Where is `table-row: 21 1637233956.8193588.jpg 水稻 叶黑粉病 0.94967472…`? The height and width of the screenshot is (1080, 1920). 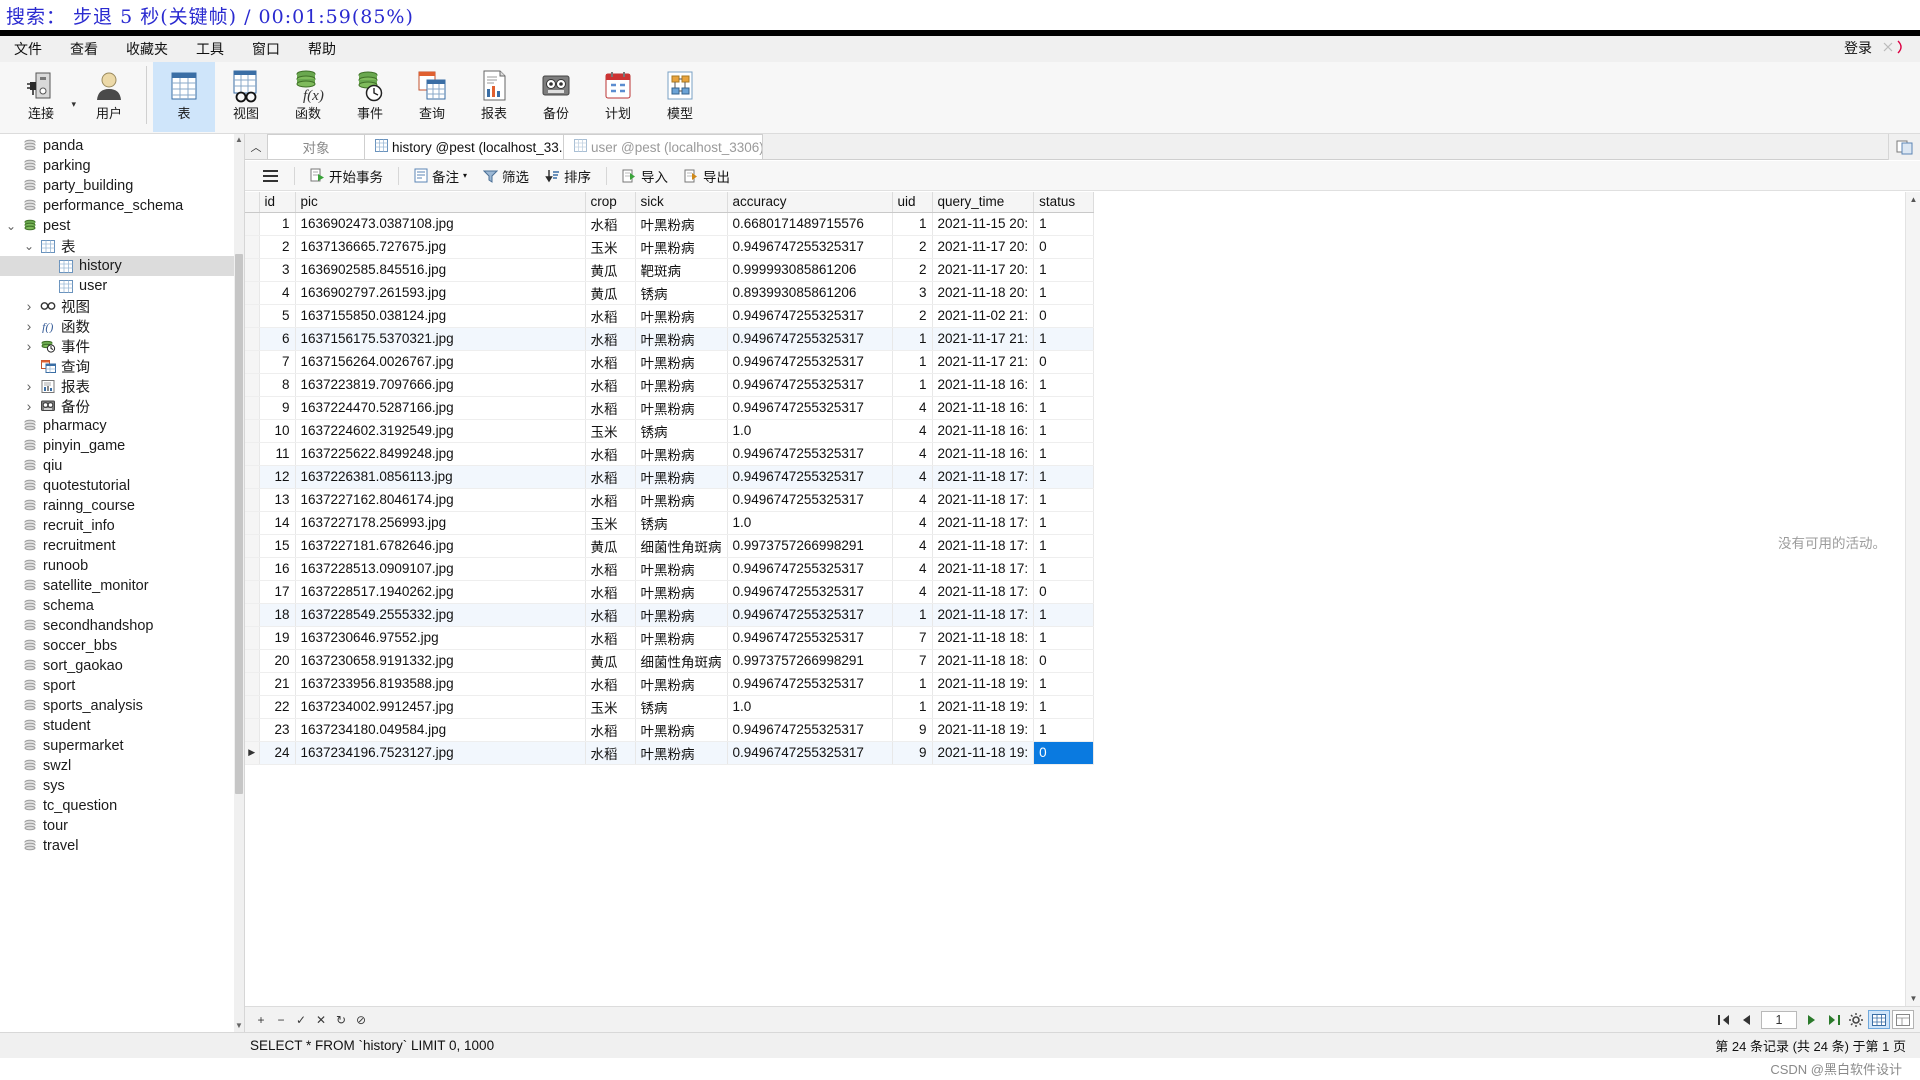 table-row: 21 1637233956.8193588.jpg 水稻 叶黑粉病 0.94967472… is located at coordinates (670, 684).